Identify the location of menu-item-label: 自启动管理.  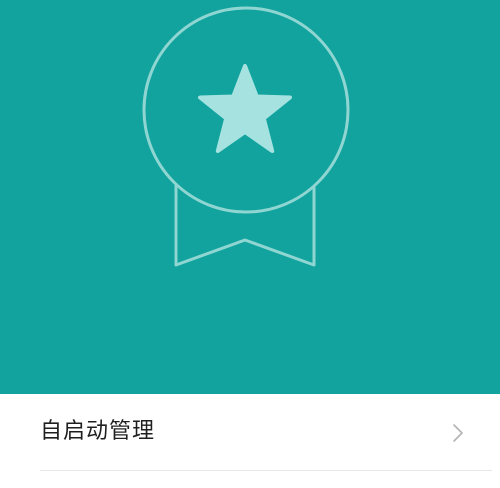
(98, 431).